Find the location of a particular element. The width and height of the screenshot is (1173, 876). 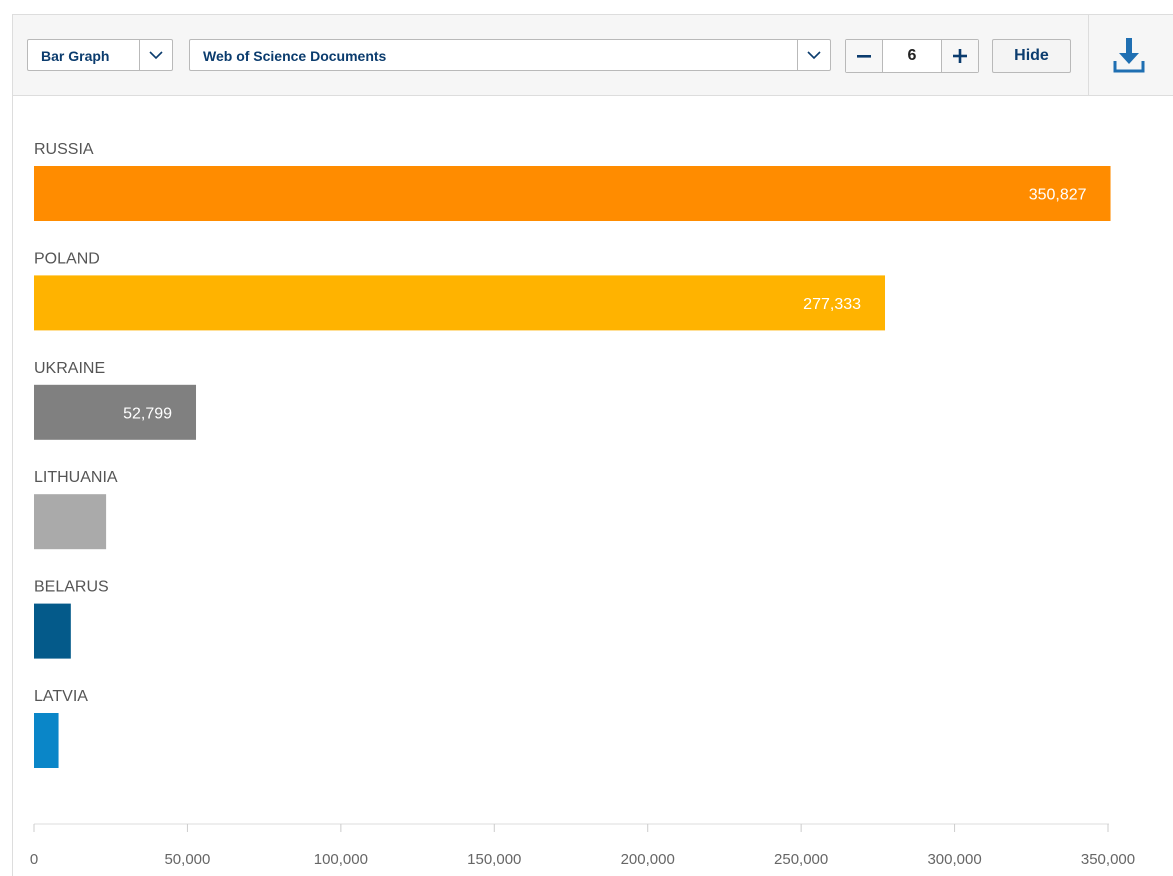

bar-belarus is located at coordinates (52, 631).